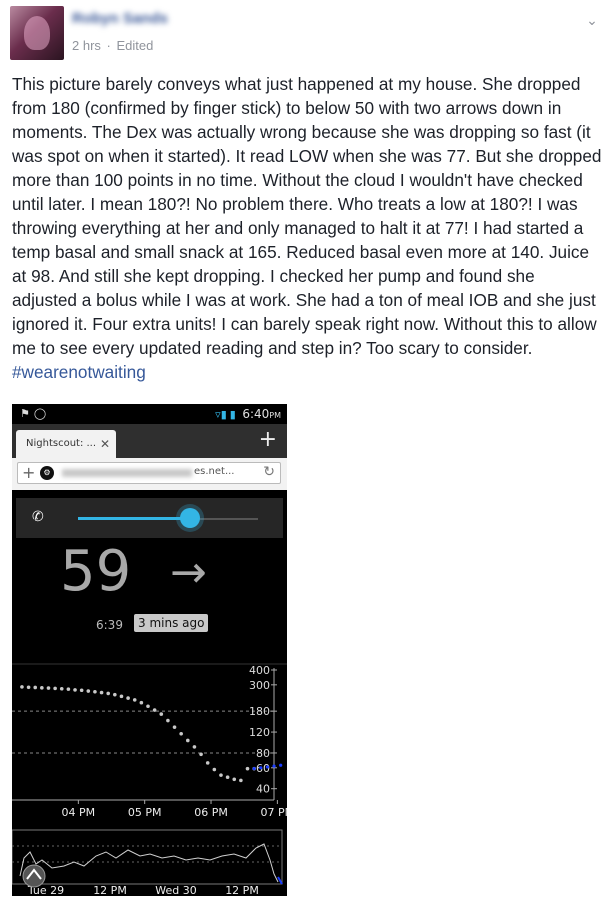 The width and height of the screenshot is (607, 899). I want to click on url-field: + ⚙ es.net... ↻, so click(149, 473).